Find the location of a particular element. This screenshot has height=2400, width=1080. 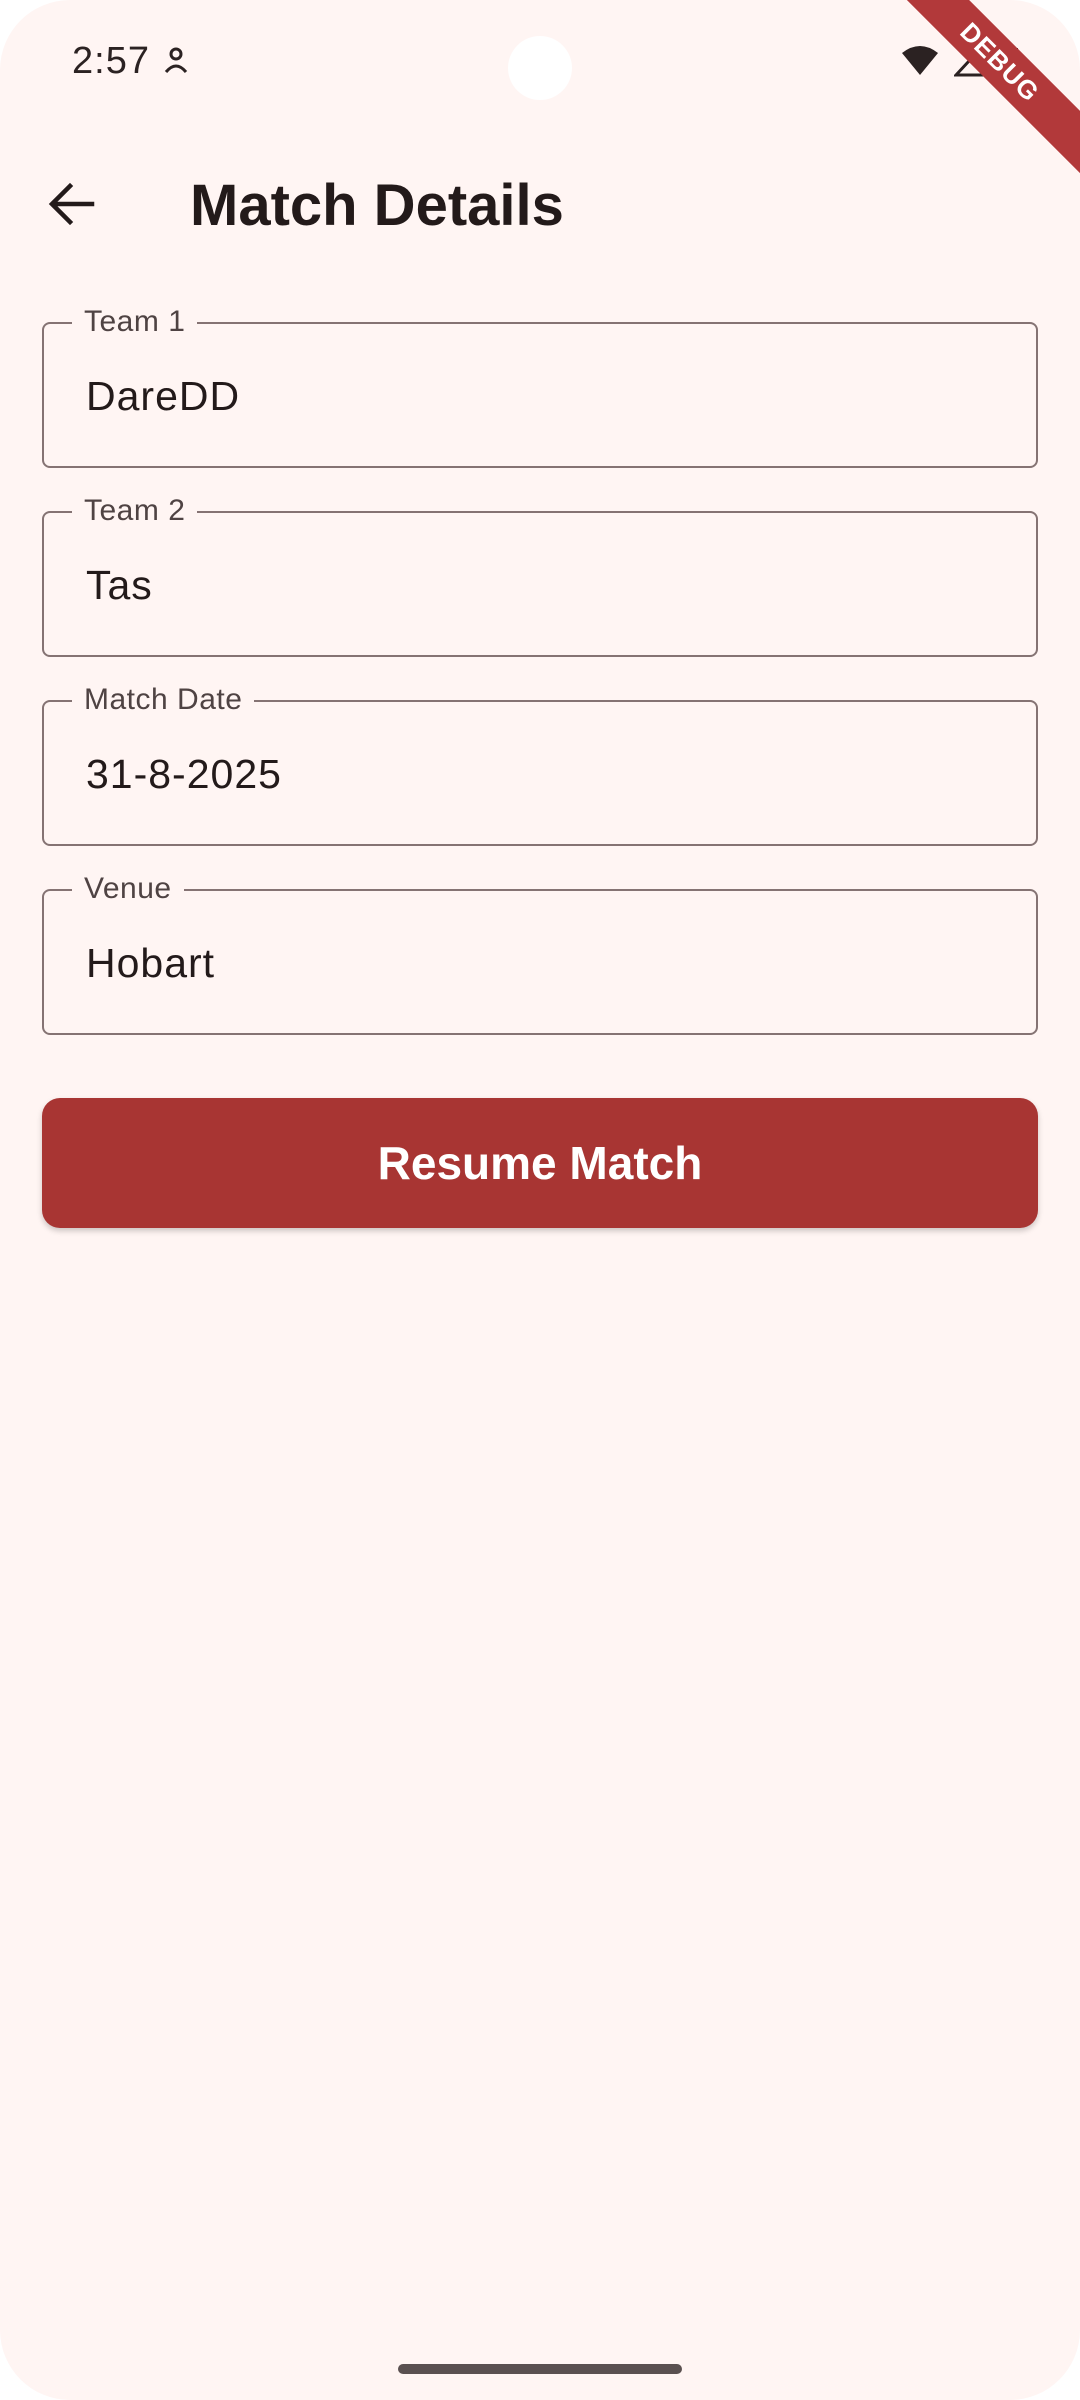

venue-value: Hobart is located at coordinates (150, 963).